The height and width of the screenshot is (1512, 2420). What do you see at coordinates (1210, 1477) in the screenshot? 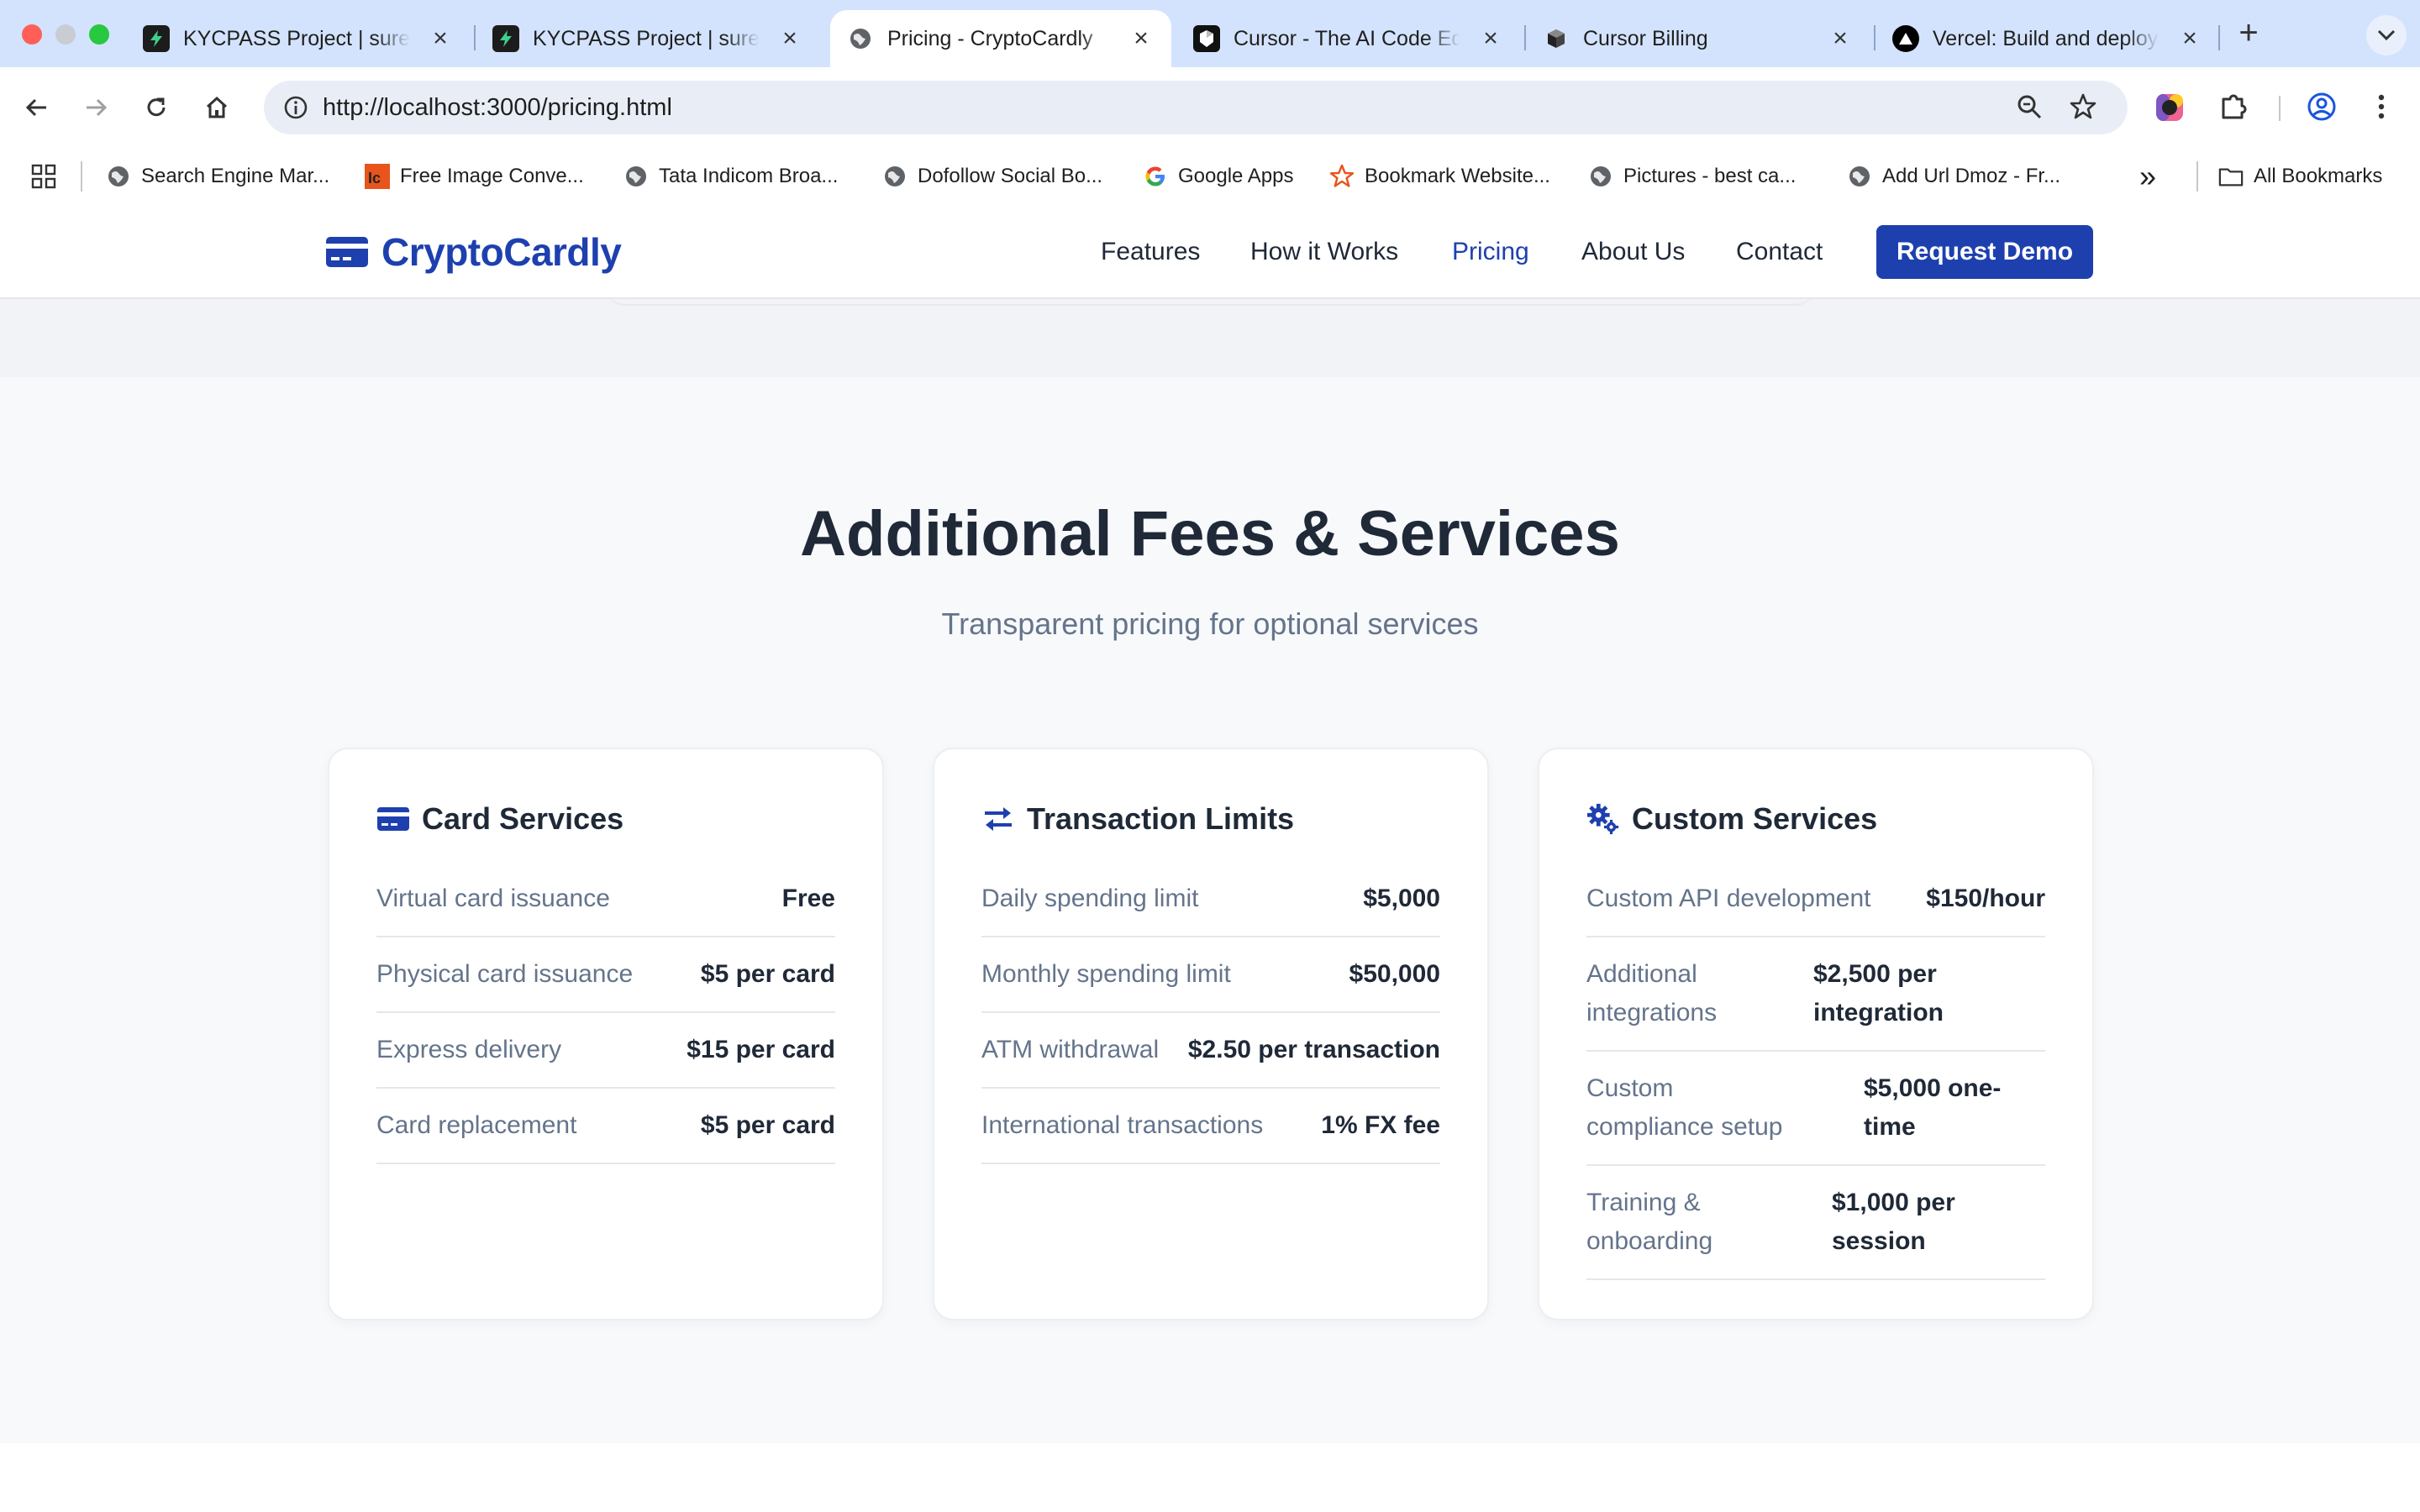
I see `next-section-edge` at bounding box center [1210, 1477].